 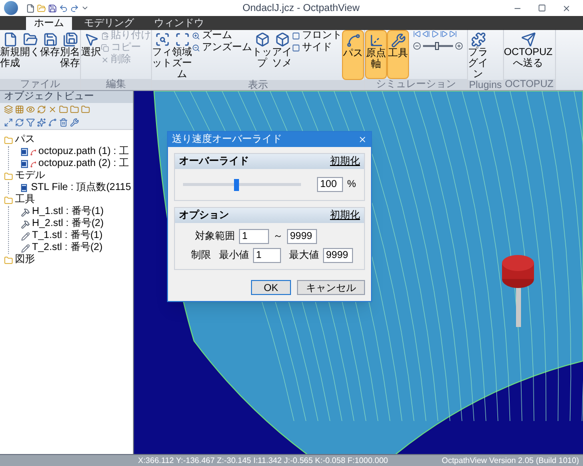 What do you see at coordinates (67, 236) in the screenshot?
I see `tree-item: T_1.stl : 番号(1)` at bounding box center [67, 236].